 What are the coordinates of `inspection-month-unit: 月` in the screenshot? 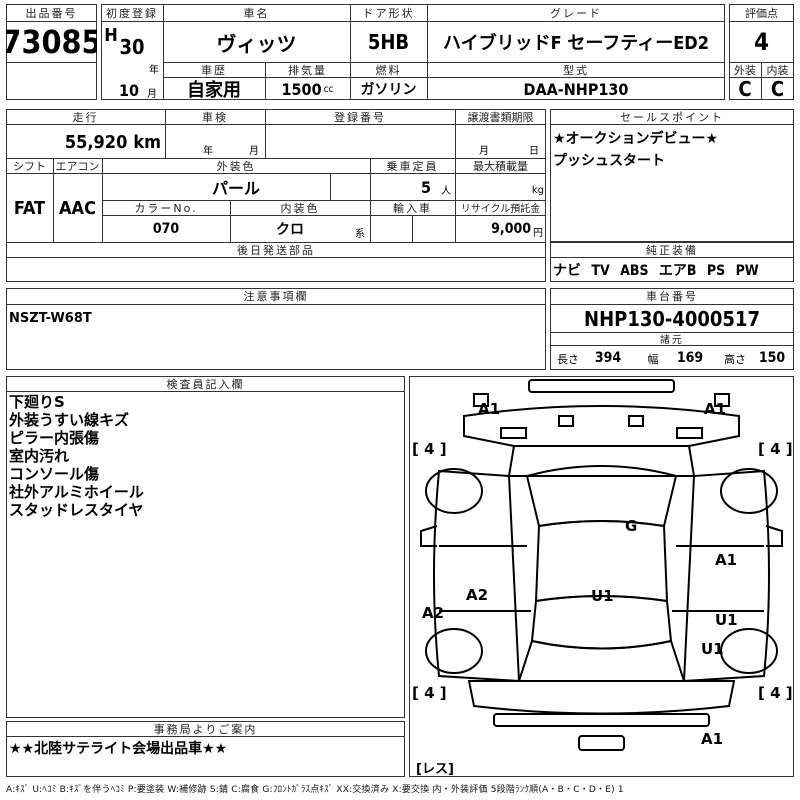 It's located at (254, 151).